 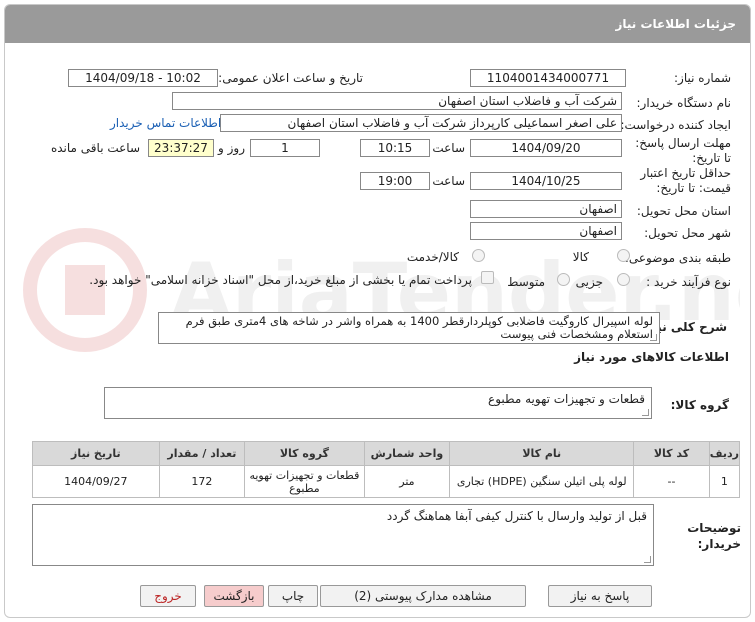 I want to click on exit-button: خروج, so click(x=168, y=596).